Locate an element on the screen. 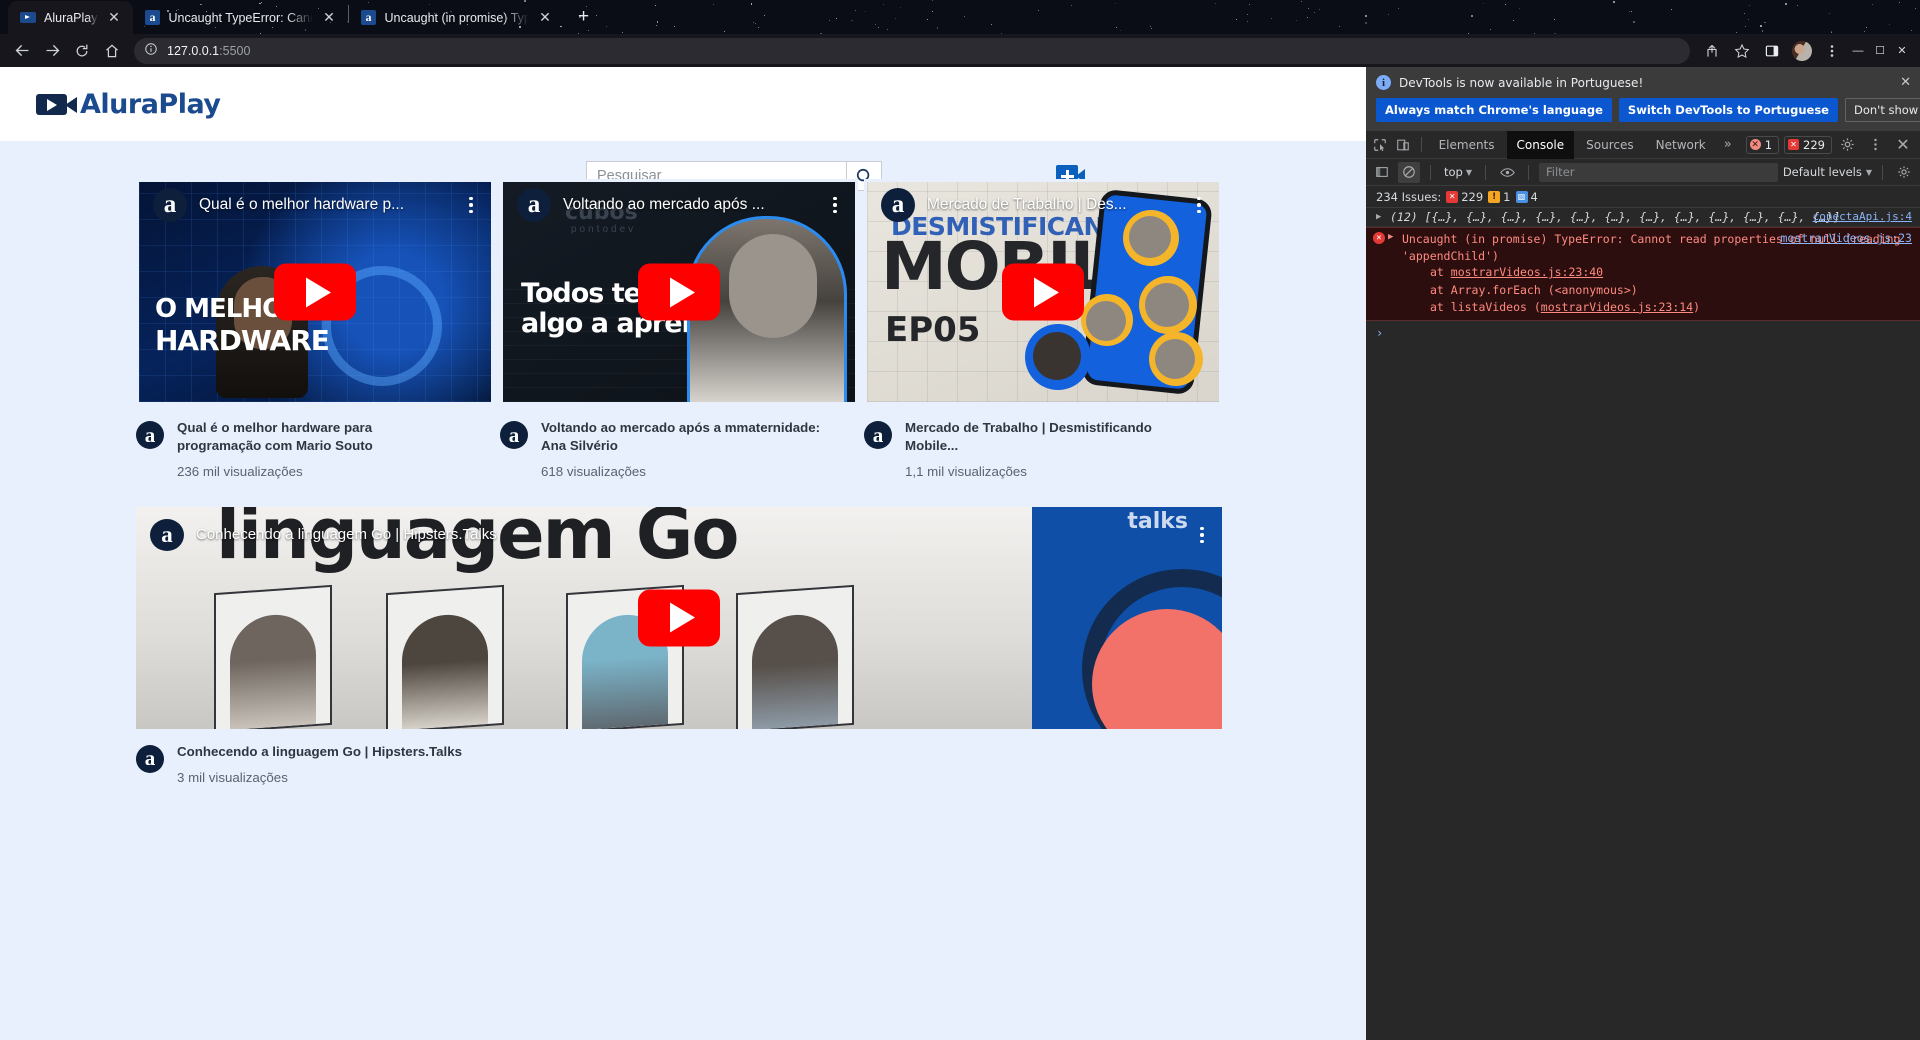 Image resolution: width=1920 pixels, height=1040 pixels. home-icon is located at coordinates (112, 51).